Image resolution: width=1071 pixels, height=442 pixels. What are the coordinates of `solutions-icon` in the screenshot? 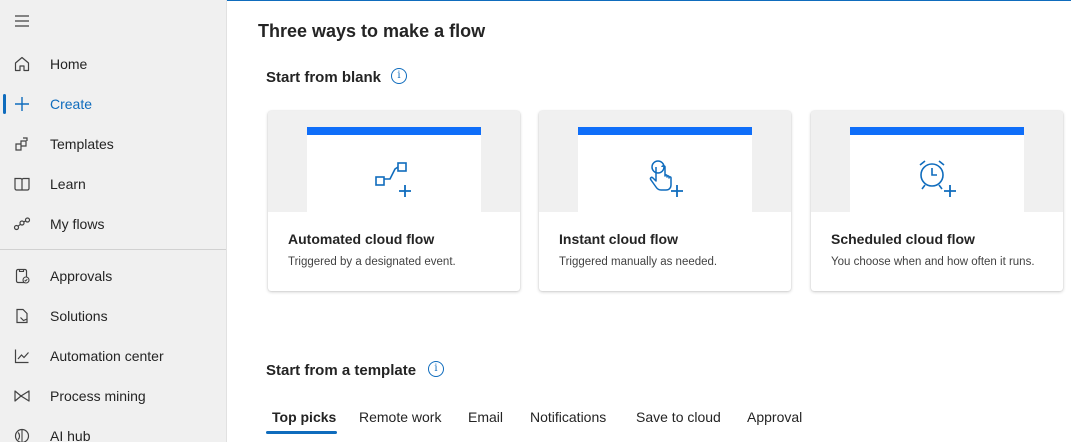 It's located at (22, 316).